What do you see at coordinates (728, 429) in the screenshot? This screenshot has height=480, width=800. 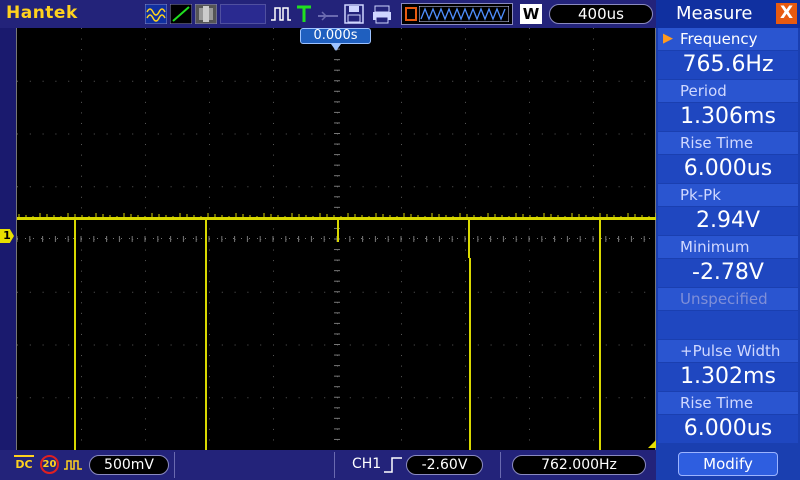 I see `measure-item-8-value: 6.000us` at bounding box center [728, 429].